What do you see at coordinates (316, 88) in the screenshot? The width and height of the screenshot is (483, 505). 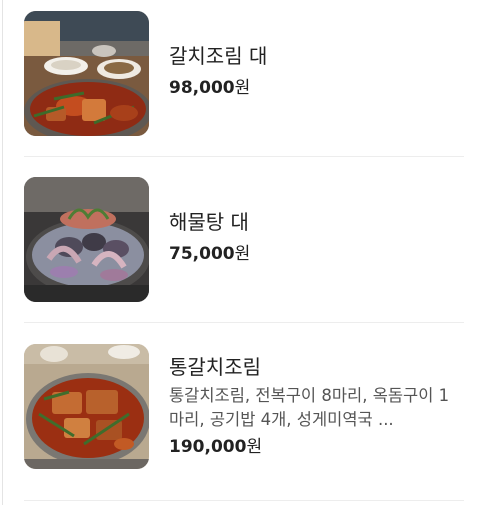 I see `menu-item-price: 98,000원` at bounding box center [316, 88].